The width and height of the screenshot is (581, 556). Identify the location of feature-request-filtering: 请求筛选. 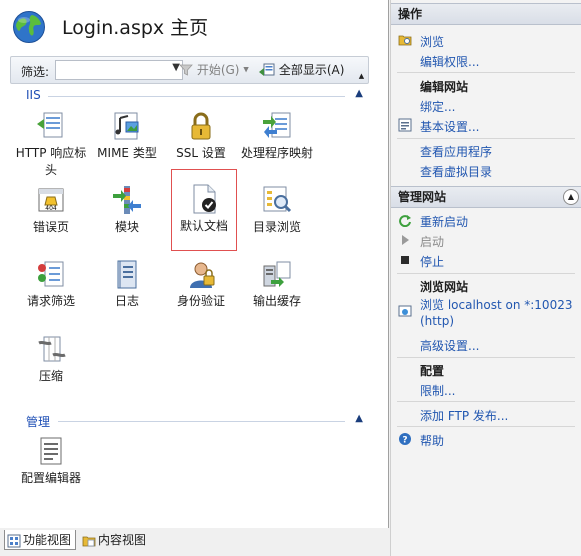
(51, 284).